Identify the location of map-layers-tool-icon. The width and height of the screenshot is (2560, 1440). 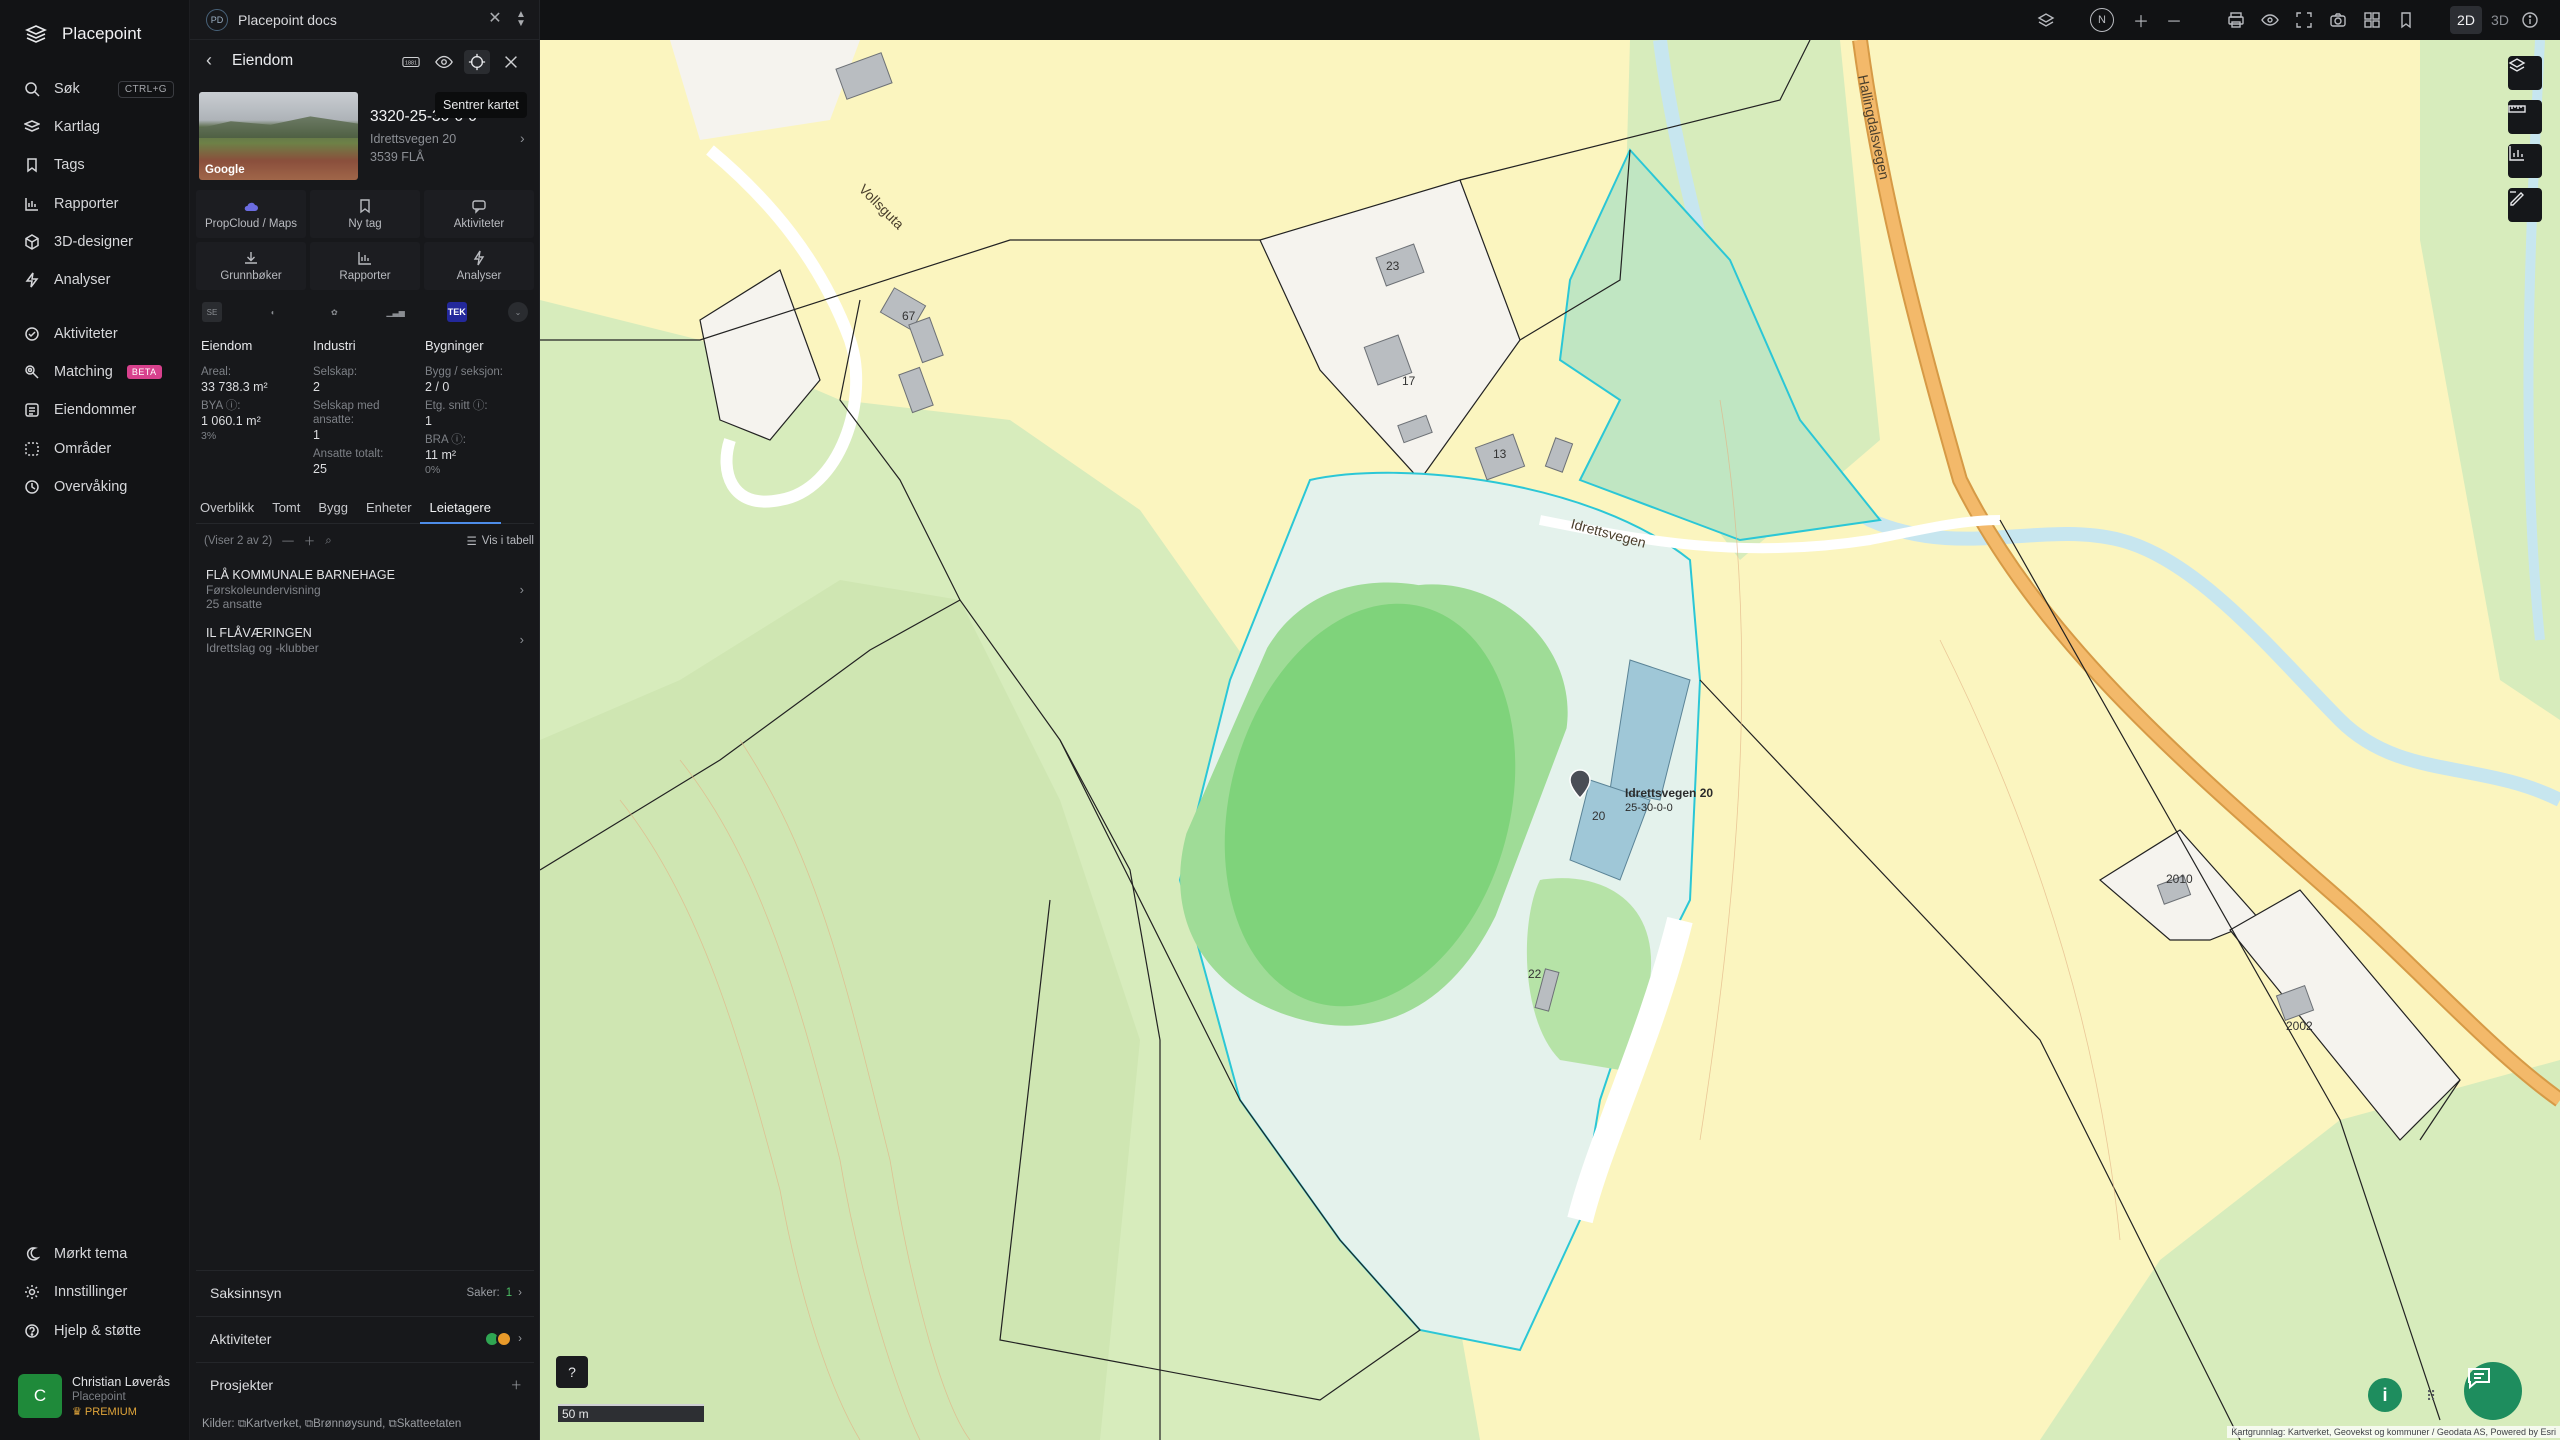
(2525, 73).